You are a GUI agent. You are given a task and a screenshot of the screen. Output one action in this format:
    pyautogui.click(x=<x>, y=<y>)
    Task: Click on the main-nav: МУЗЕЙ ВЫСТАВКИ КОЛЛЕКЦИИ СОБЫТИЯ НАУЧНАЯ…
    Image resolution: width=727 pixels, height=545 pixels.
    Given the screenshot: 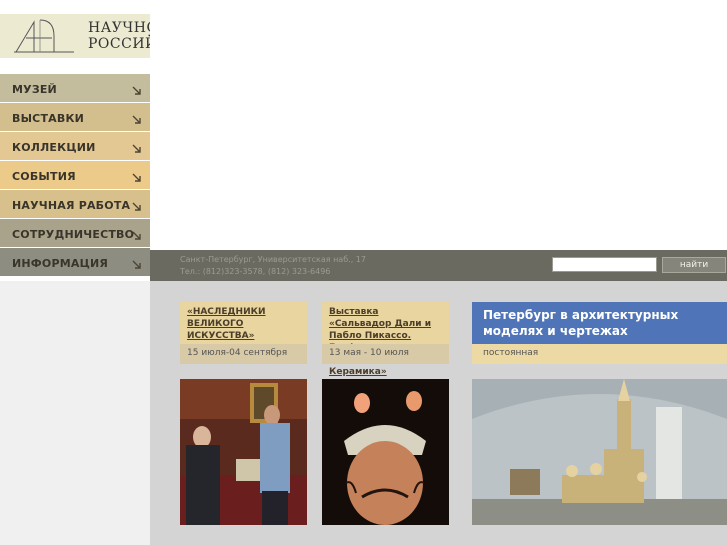 What is the action you would take?
    pyautogui.click(x=75, y=175)
    